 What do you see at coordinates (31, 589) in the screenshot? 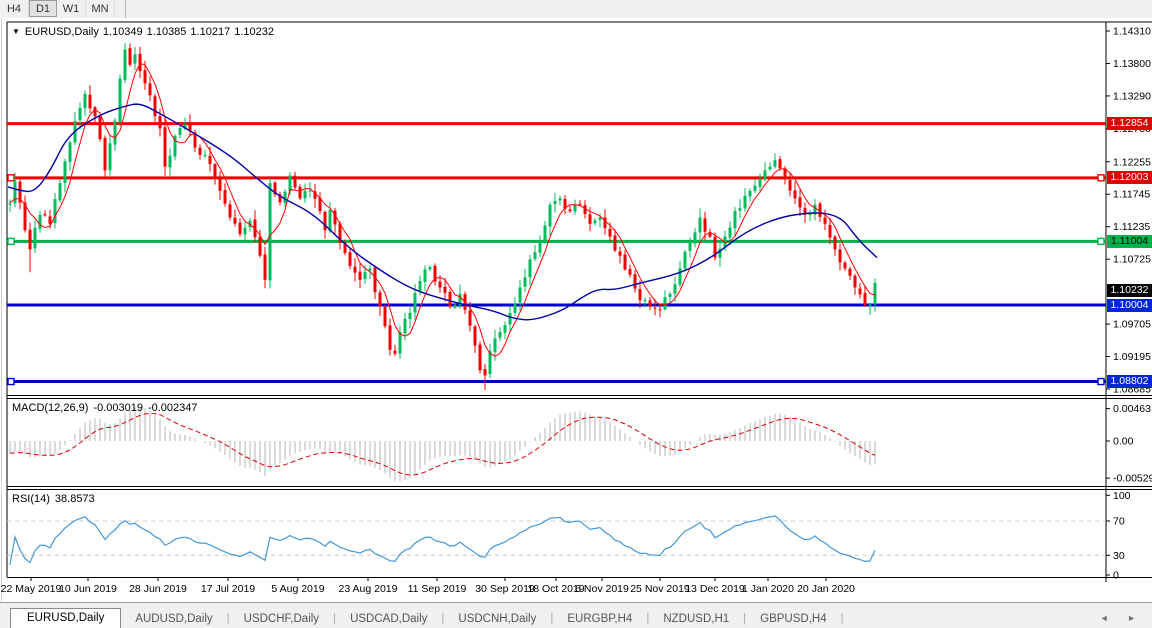
I see `svg-text: 22 May 2019` at bounding box center [31, 589].